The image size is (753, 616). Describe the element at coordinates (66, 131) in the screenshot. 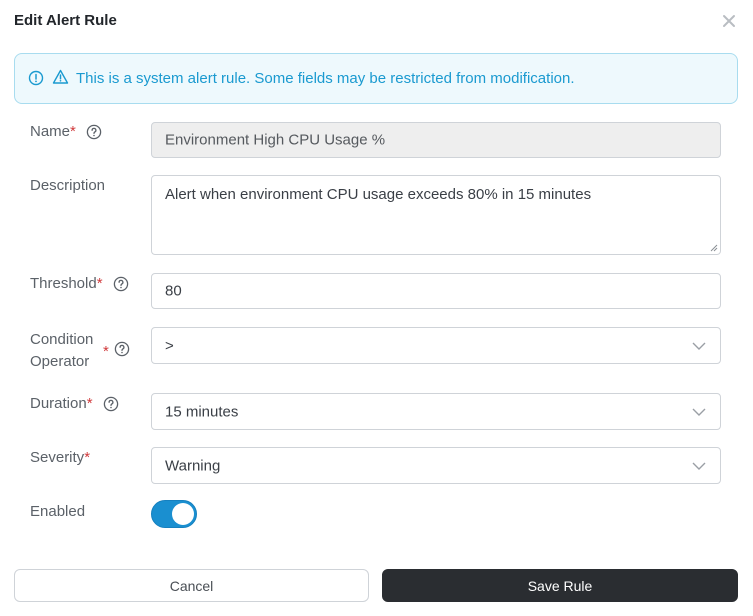

I see `name-label: Name*` at that location.